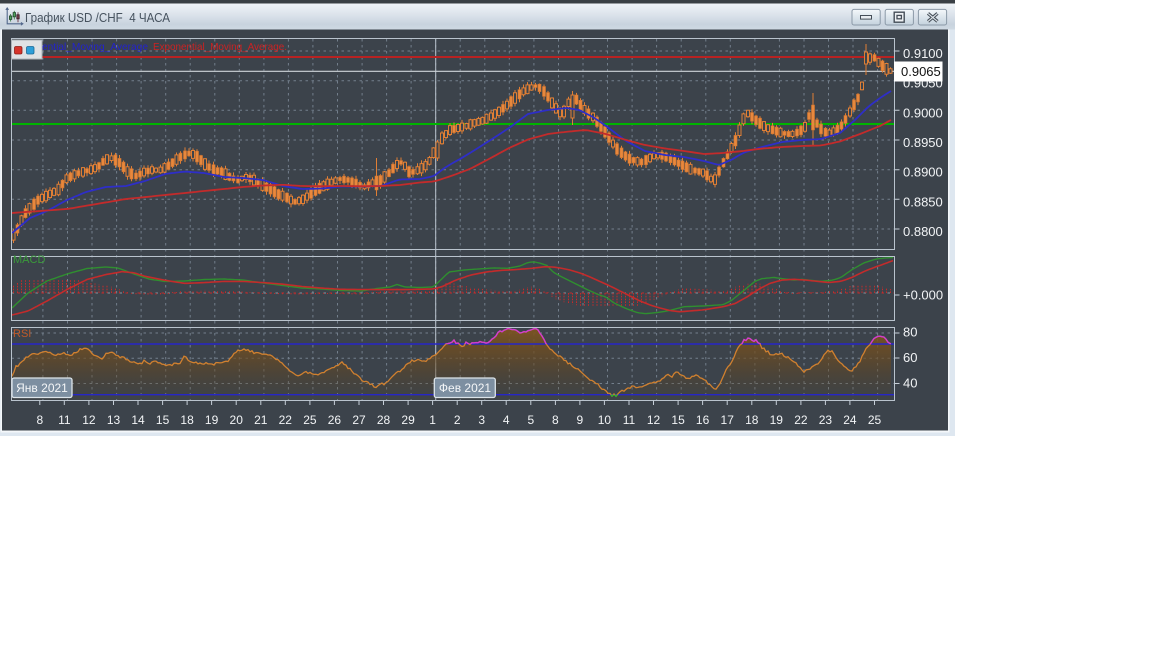 This screenshot has width=1152, height=648. What do you see at coordinates (923, 142) in the screenshot?
I see `svg-text: 0.8950` at bounding box center [923, 142].